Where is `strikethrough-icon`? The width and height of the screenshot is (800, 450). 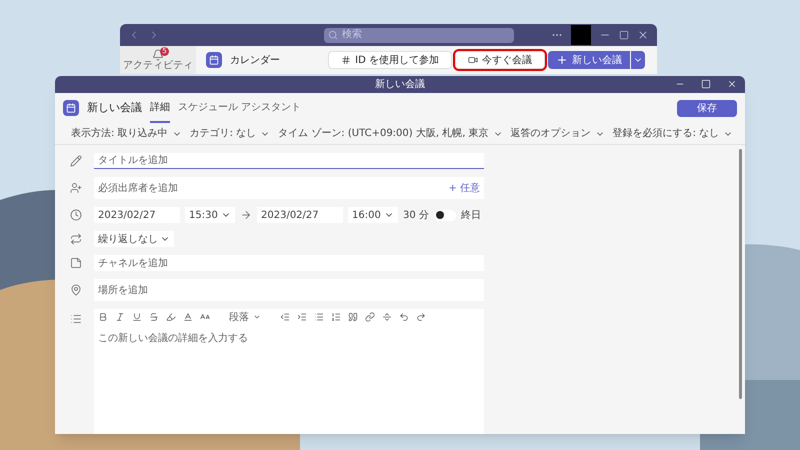 strikethrough-icon is located at coordinates (154, 317).